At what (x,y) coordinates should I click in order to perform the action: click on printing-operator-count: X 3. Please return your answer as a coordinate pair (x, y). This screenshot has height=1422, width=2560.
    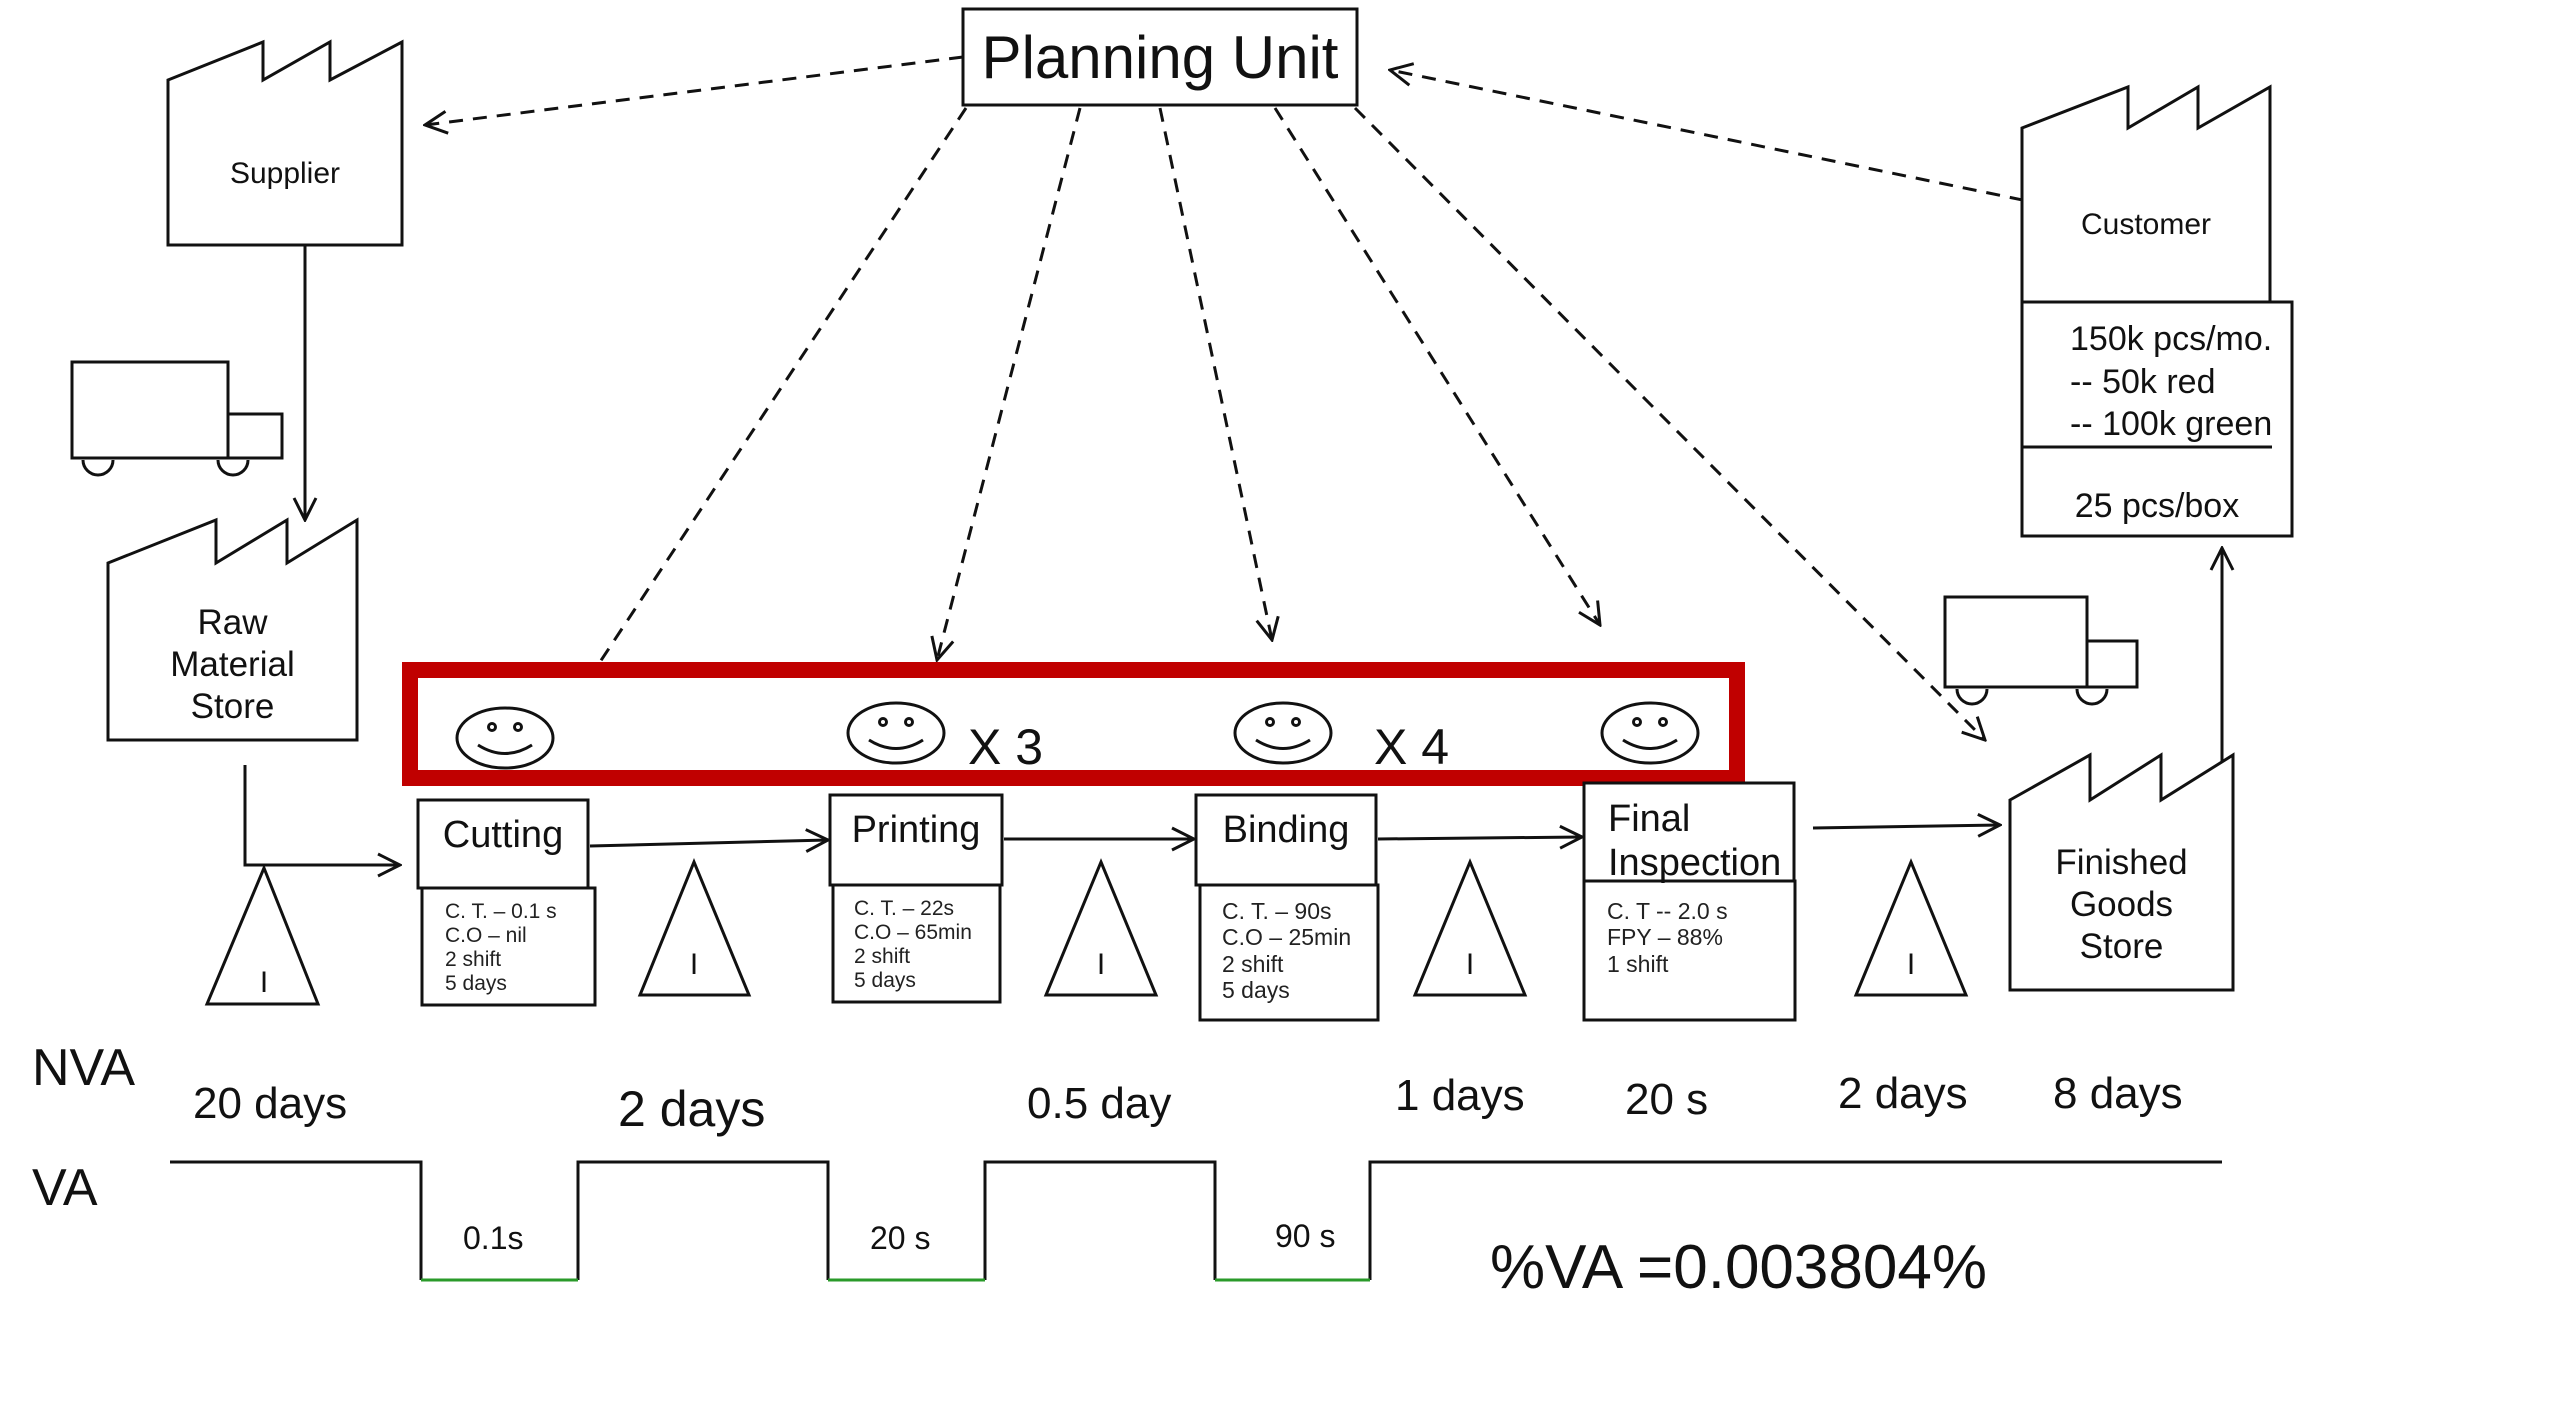
    Looking at the image, I should click on (1006, 747).